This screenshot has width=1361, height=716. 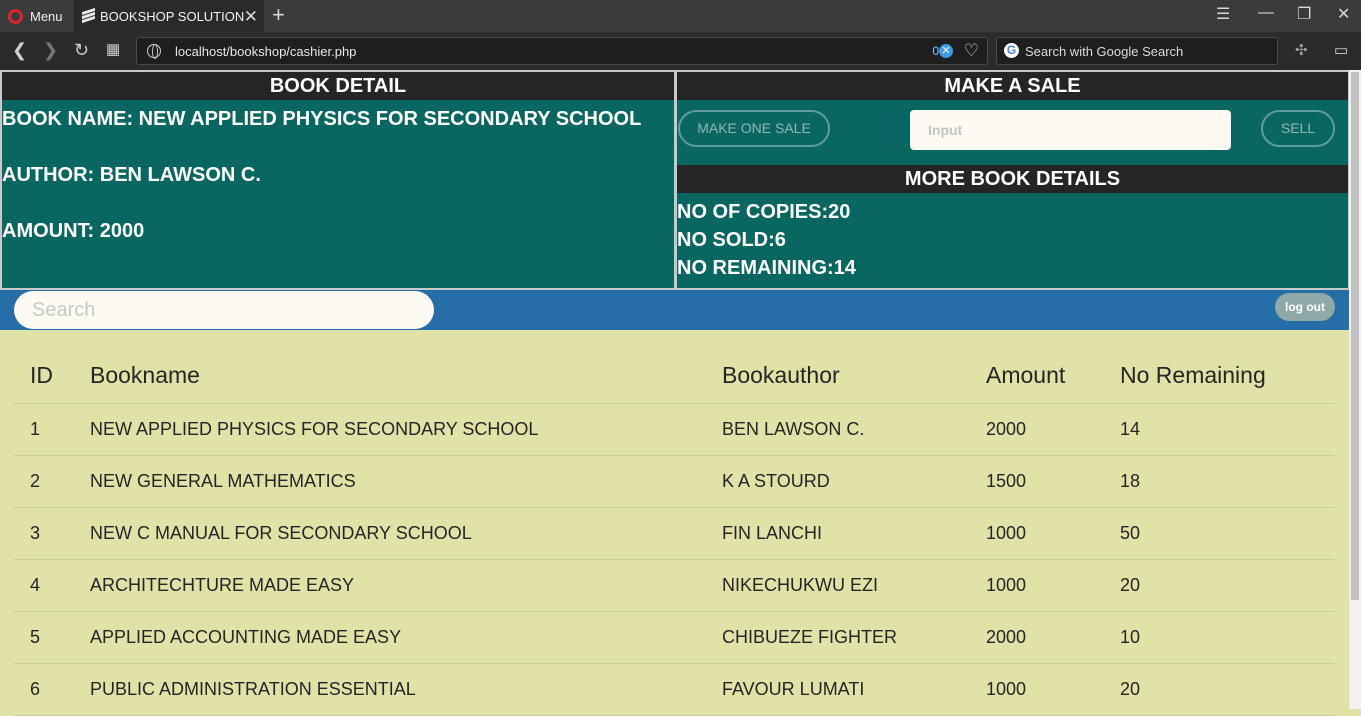 I want to click on header-bookauthor: Bookauthor, so click(x=838, y=376).